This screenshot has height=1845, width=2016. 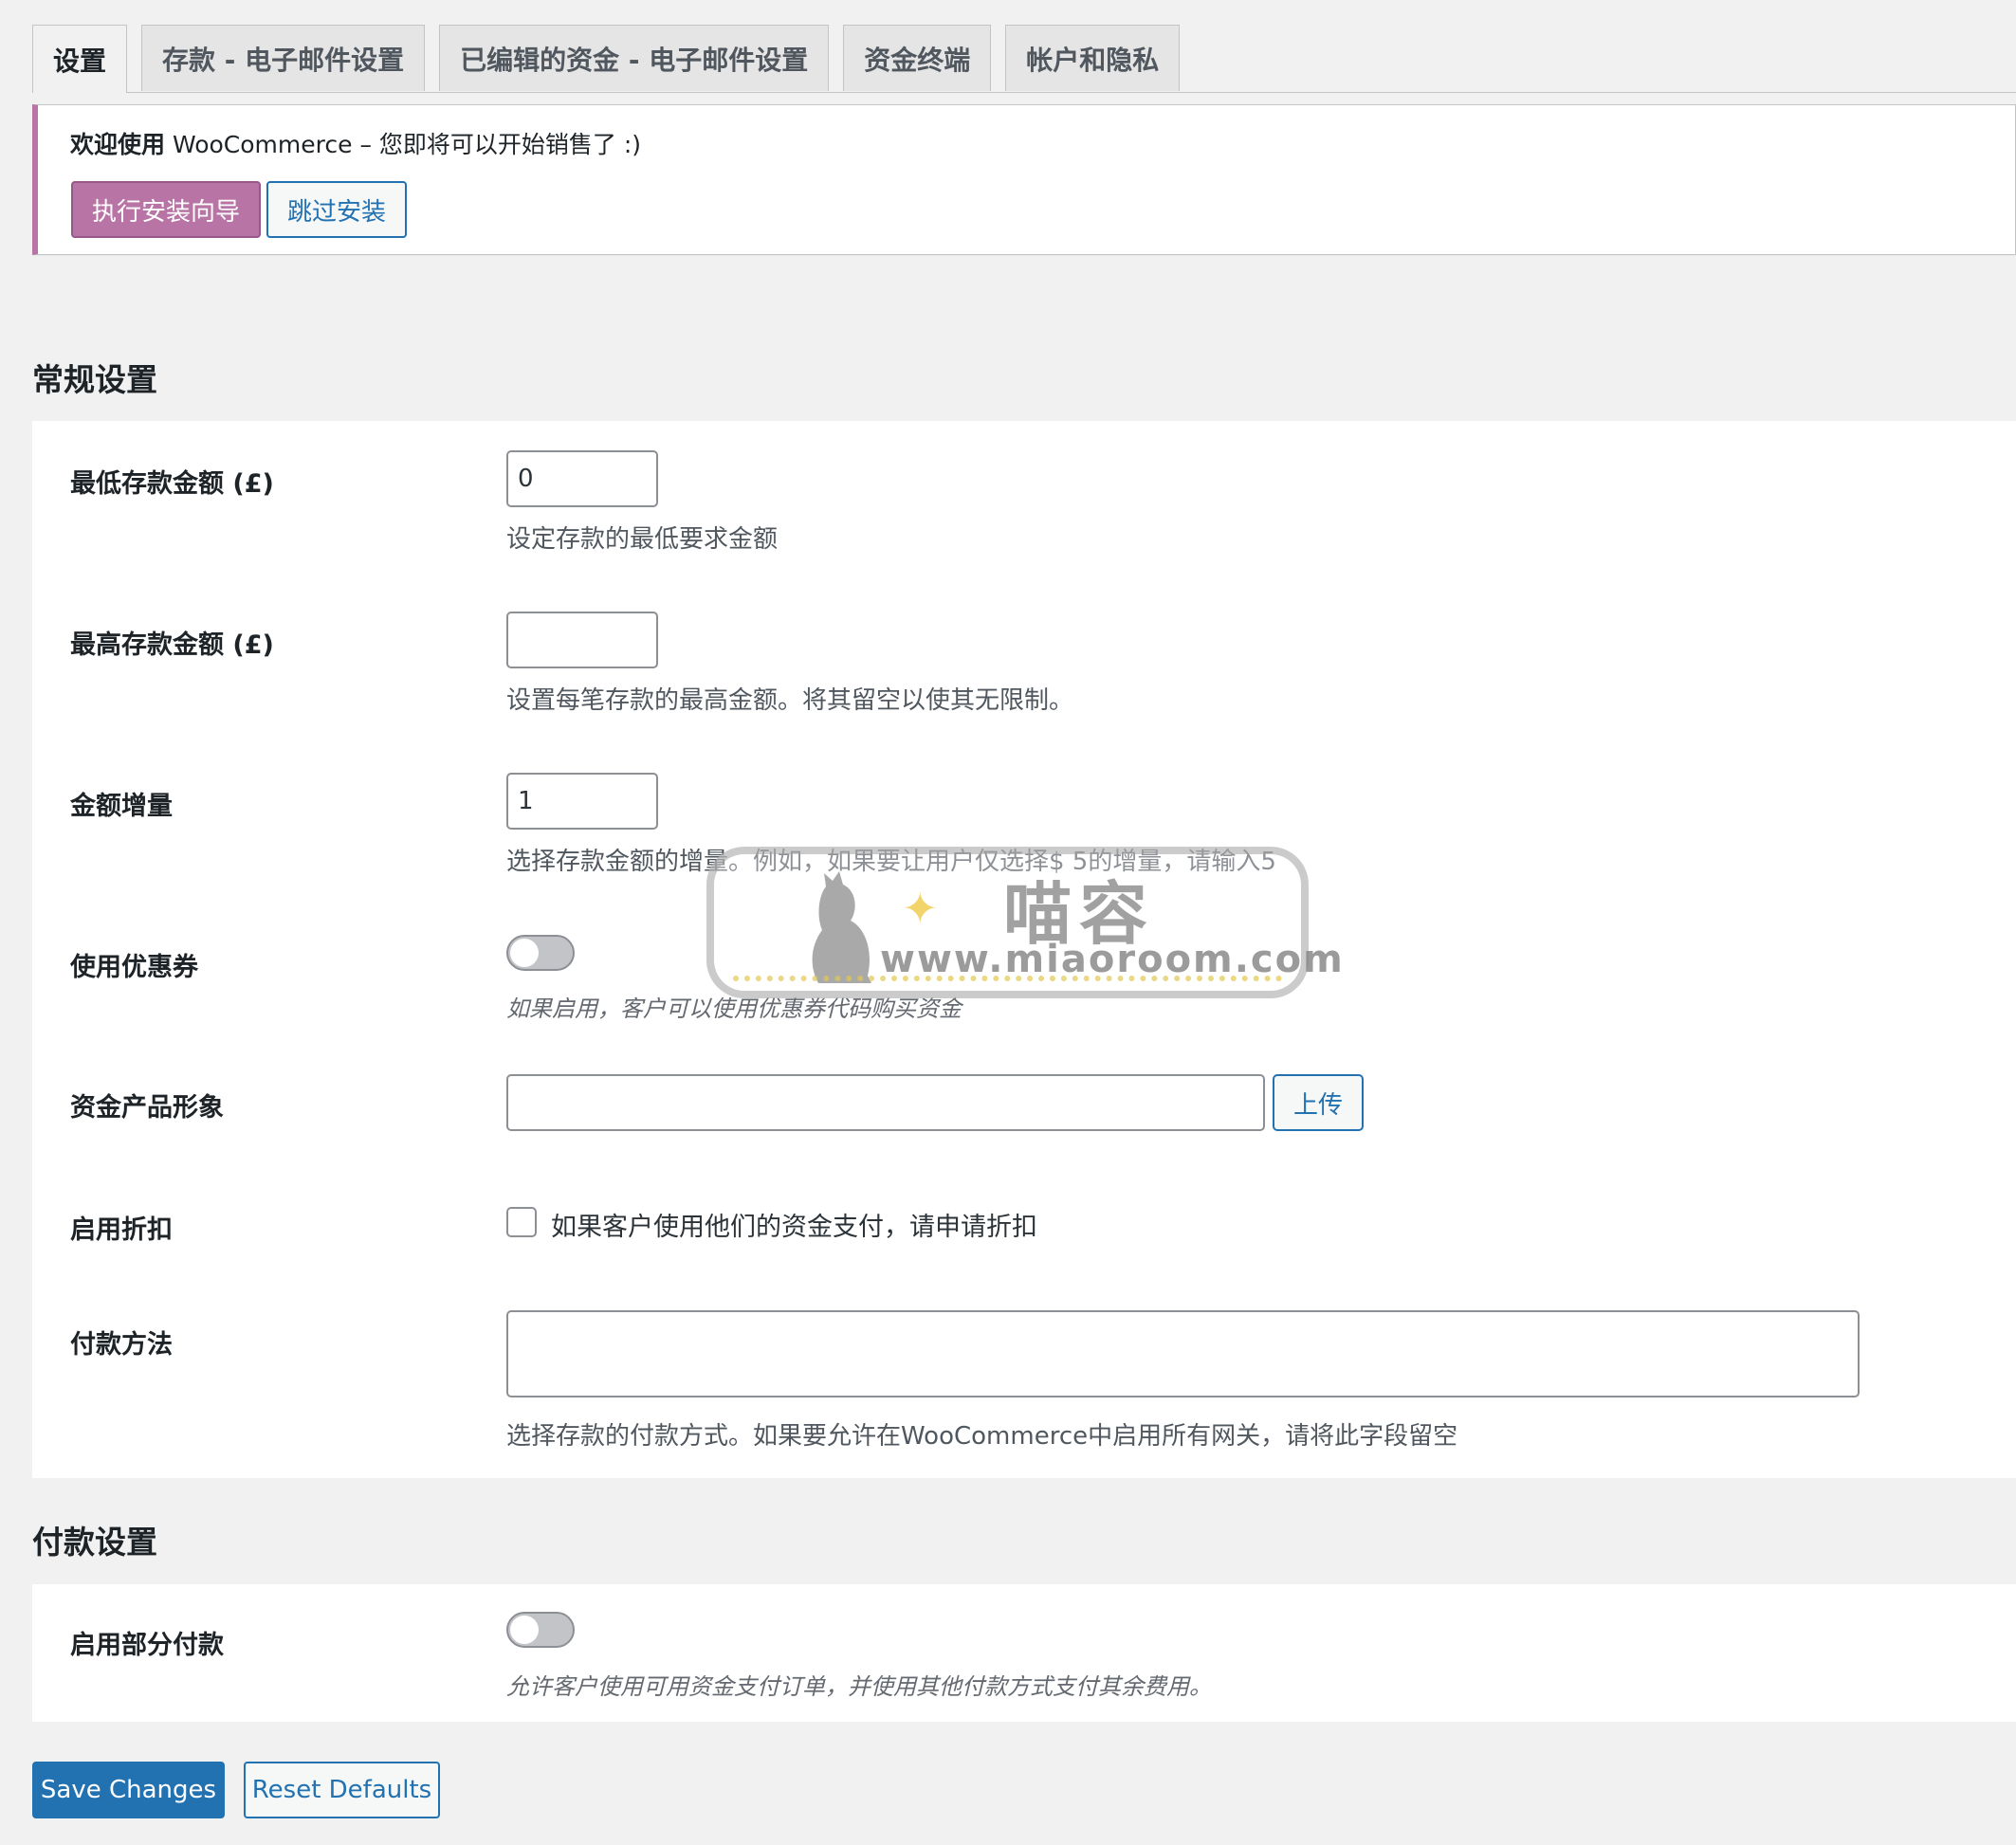 What do you see at coordinates (790, 700) in the screenshot?
I see `max-deposit-description: 设置每笔存款的最高金额。将其留空以使其无限制。` at bounding box center [790, 700].